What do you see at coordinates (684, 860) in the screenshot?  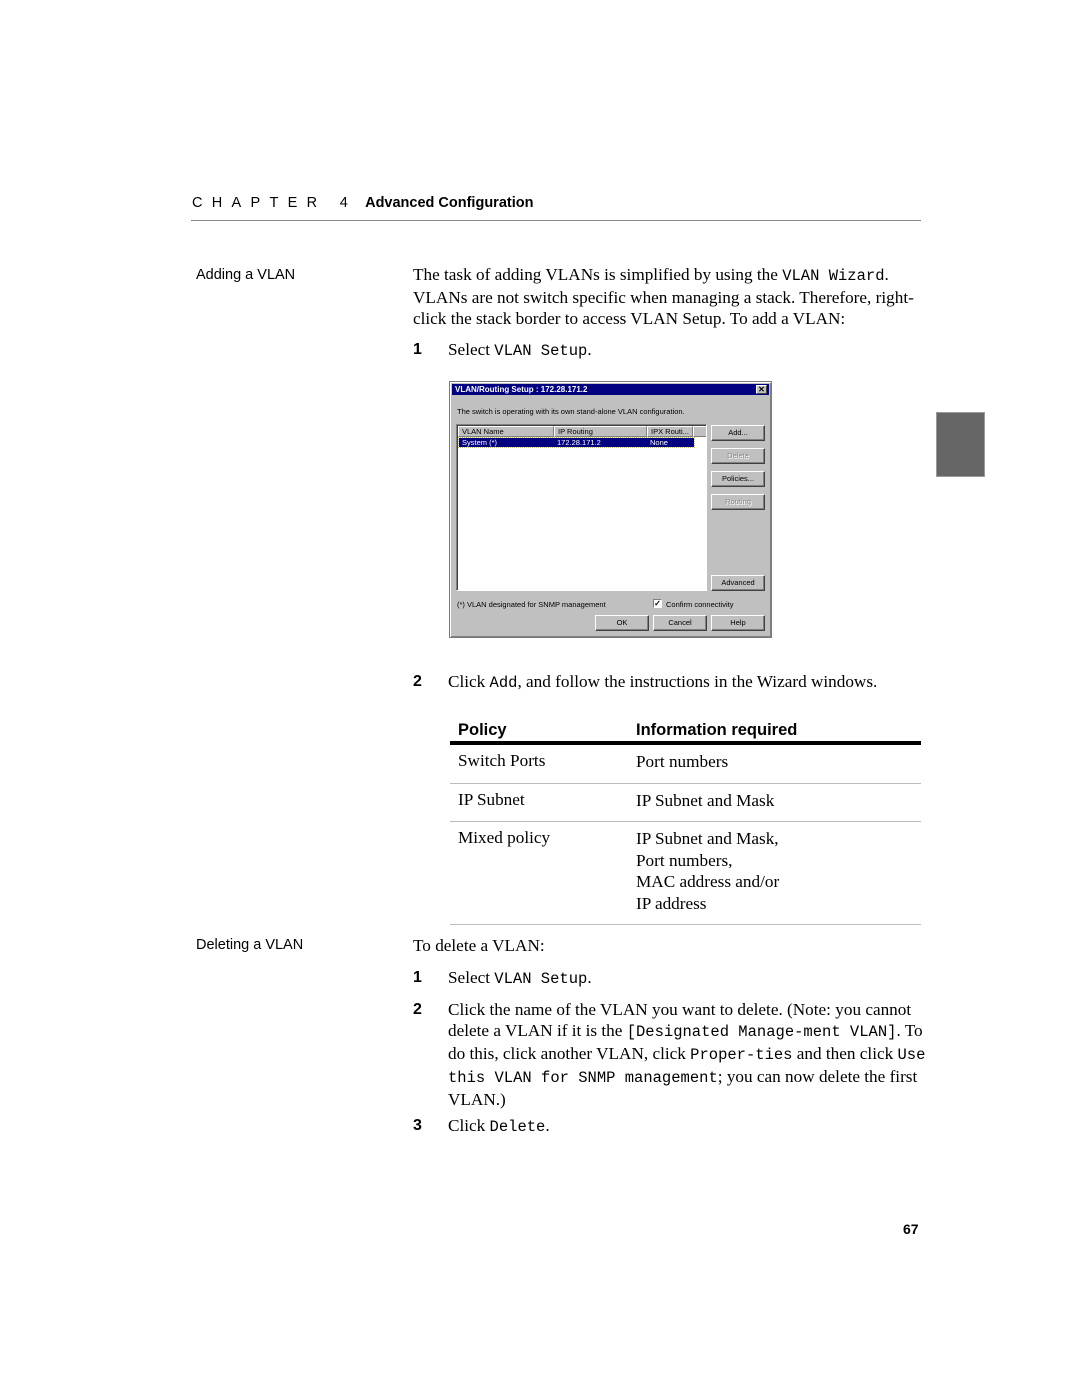 I see `info-line: Port numbers,` at bounding box center [684, 860].